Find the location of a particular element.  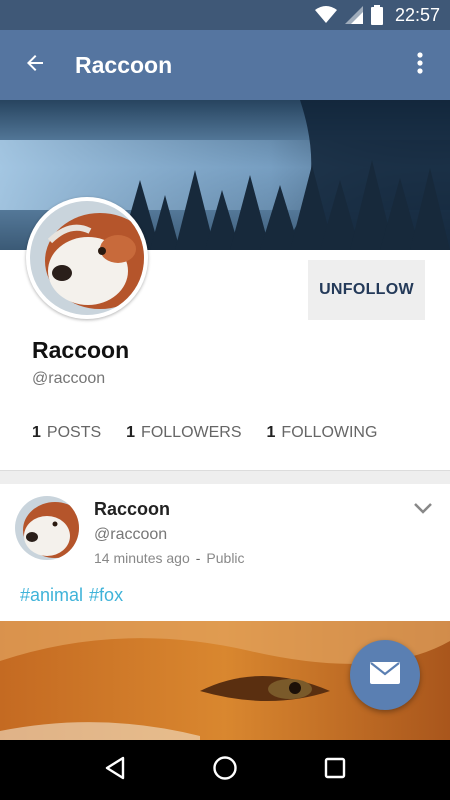

more-vert-icon is located at coordinates (420, 65).